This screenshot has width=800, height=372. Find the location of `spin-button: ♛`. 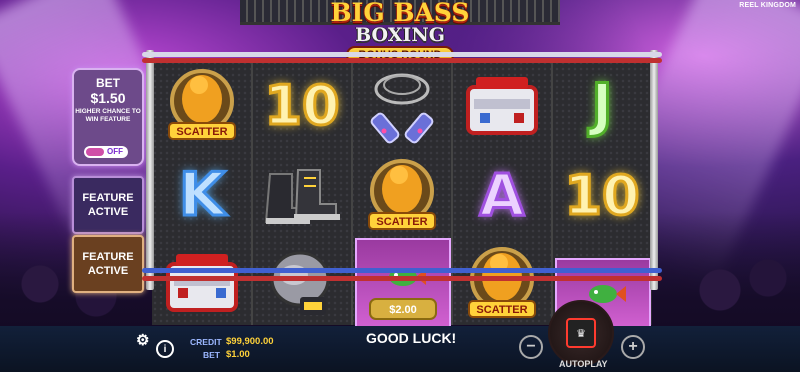

spin-button: ♛ is located at coordinates (581, 333).